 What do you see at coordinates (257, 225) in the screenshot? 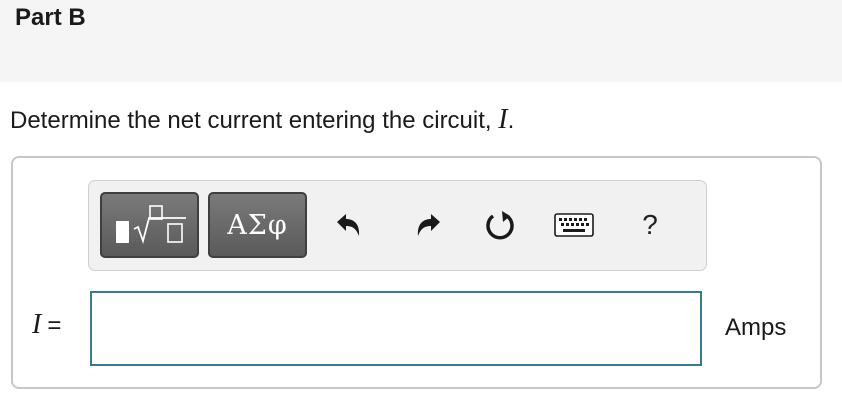
I see `symbols-button: ΑΣφ` at bounding box center [257, 225].